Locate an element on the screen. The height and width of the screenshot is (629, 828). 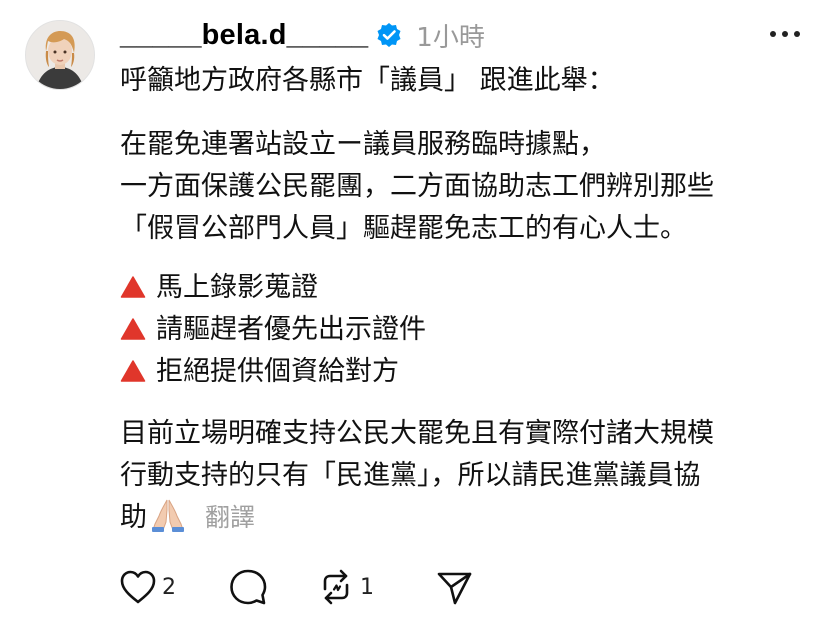
post-text-line: 「假冒公部門人員」驅趕罷免志工的有心人士。 is located at coordinates (403, 228).